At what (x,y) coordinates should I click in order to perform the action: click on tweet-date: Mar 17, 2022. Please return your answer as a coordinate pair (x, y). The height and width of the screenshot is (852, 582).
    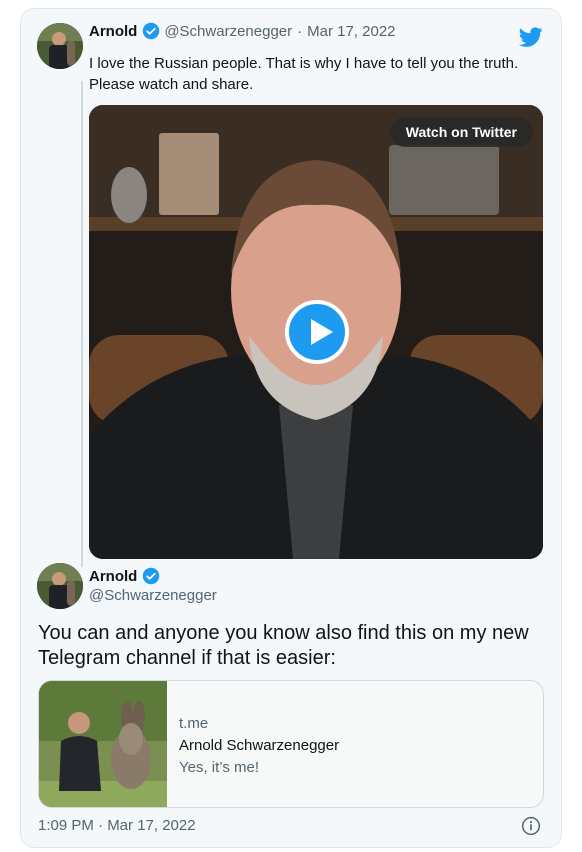
    Looking at the image, I should click on (351, 31).